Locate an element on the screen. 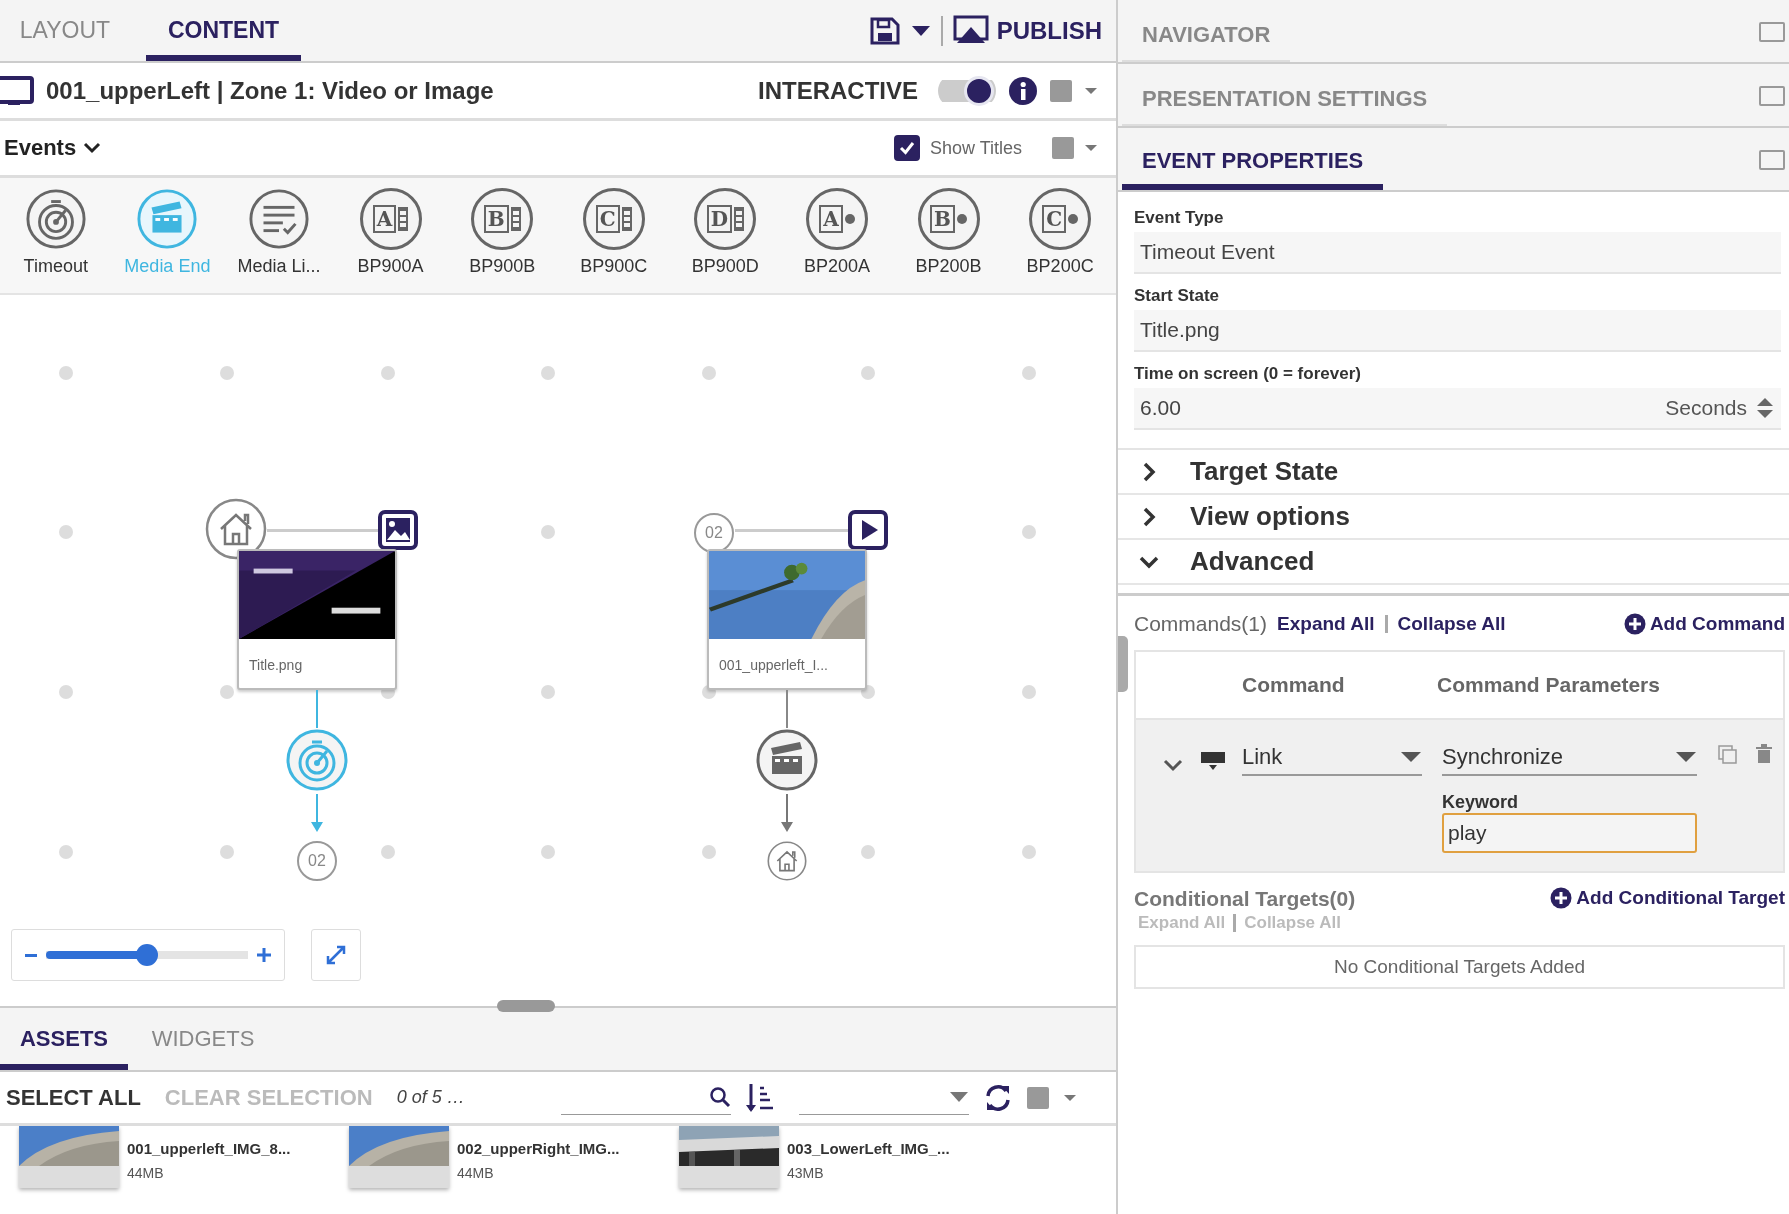  events-dropdown: Events is located at coordinates (53, 148).